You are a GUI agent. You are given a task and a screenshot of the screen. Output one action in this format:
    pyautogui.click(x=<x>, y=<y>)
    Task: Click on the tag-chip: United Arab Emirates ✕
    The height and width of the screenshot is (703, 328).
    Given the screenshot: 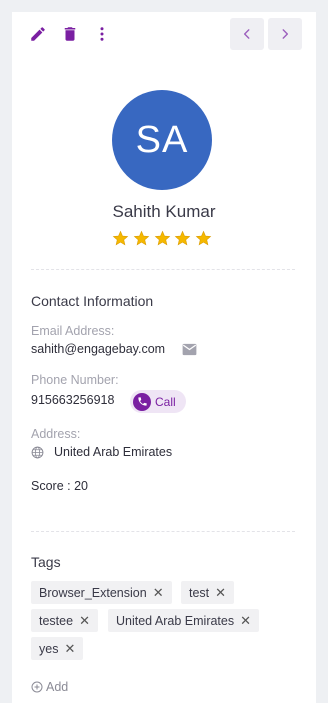 What is the action you would take?
    pyautogui.click(x=184, y=620)
    